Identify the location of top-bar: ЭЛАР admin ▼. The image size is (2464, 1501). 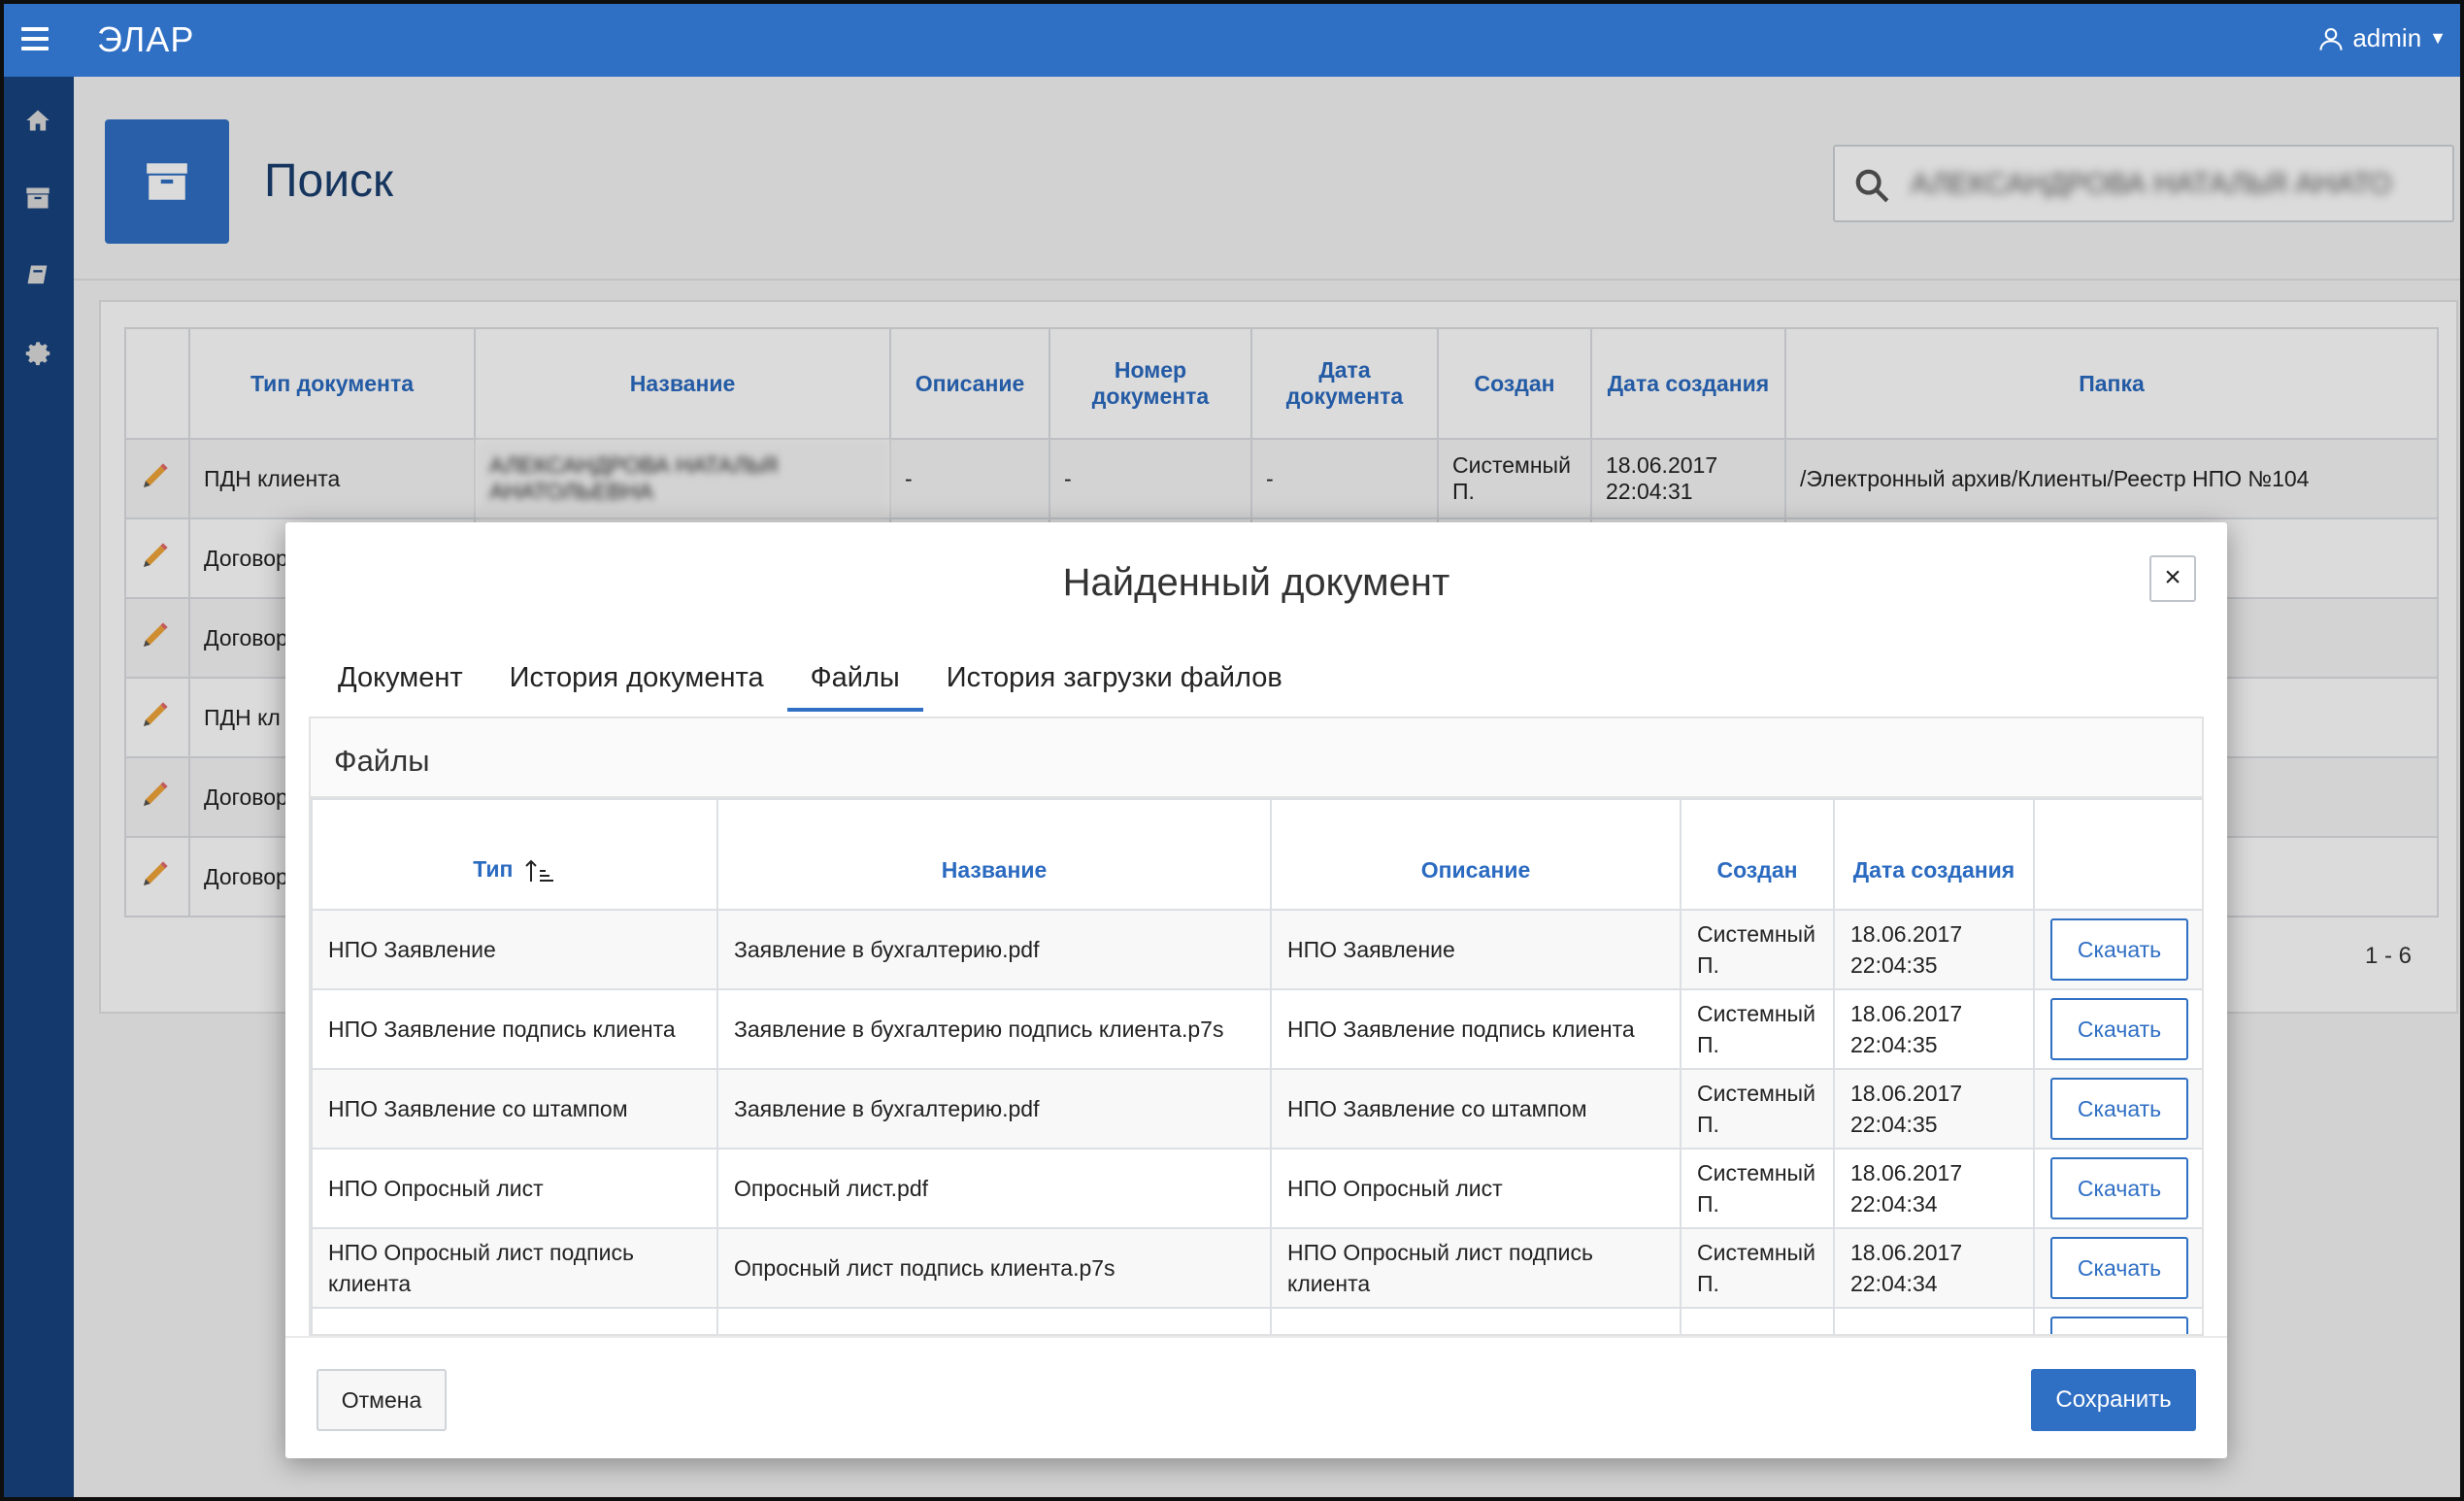
(1232, 40).